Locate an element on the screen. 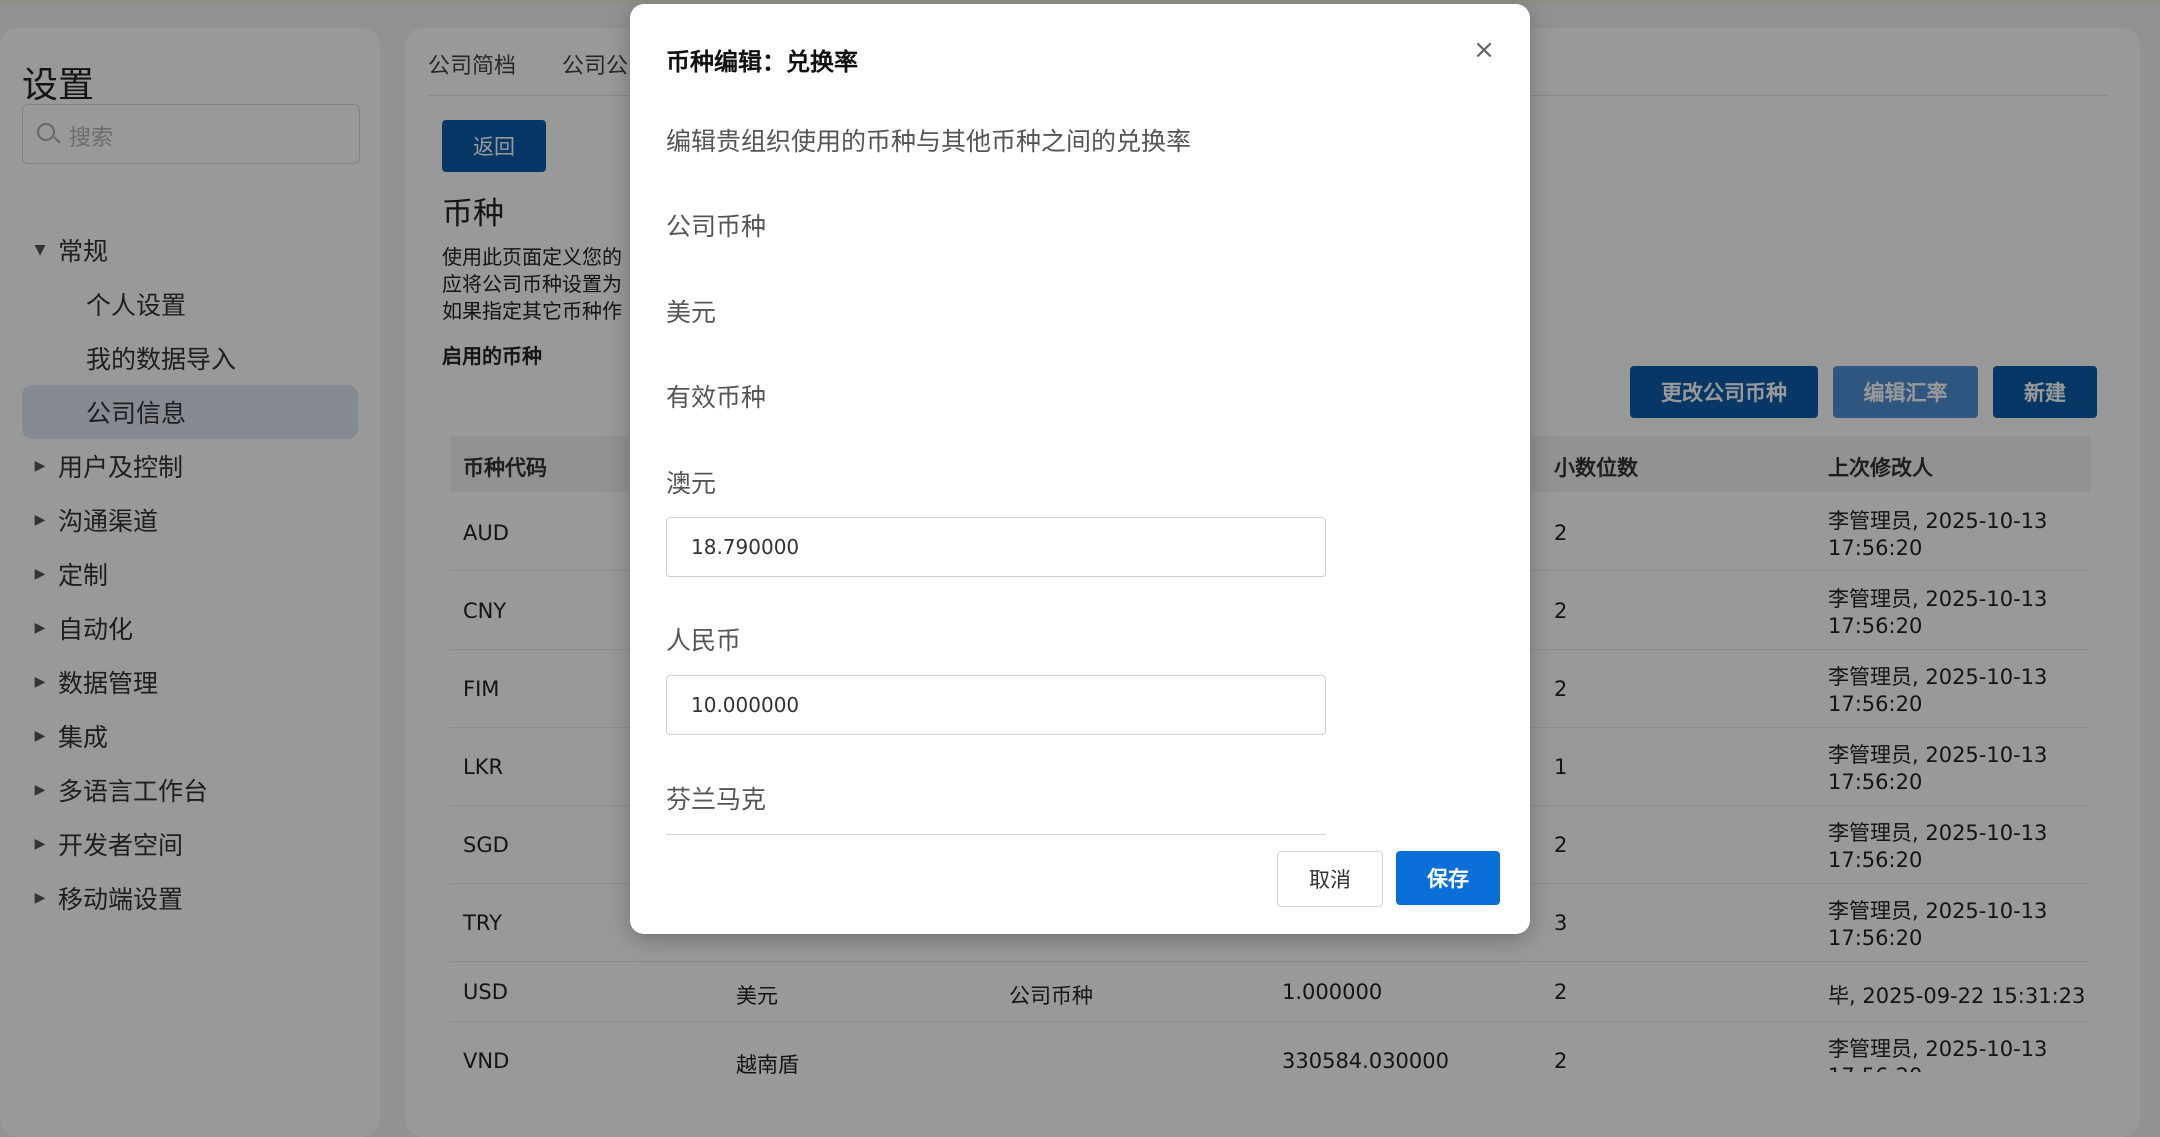 The image size is (2160, 1137). aud-rate-input is located at coordinates (996, 547).